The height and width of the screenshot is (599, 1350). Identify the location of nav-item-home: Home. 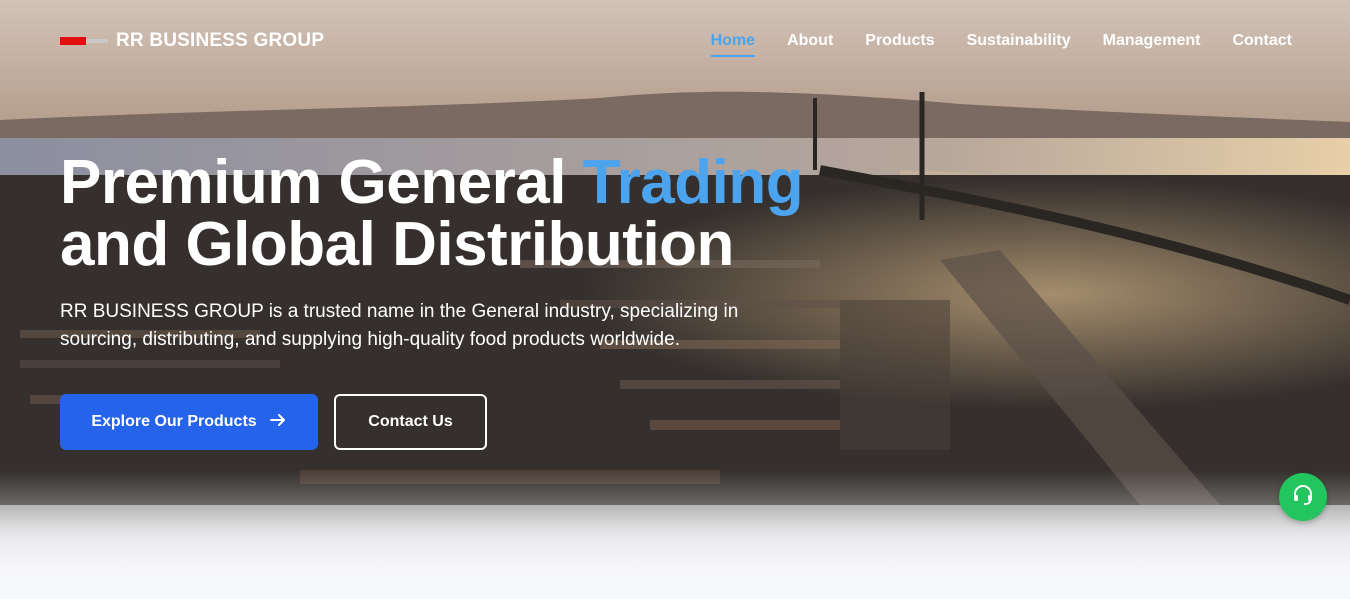
(733, 44).